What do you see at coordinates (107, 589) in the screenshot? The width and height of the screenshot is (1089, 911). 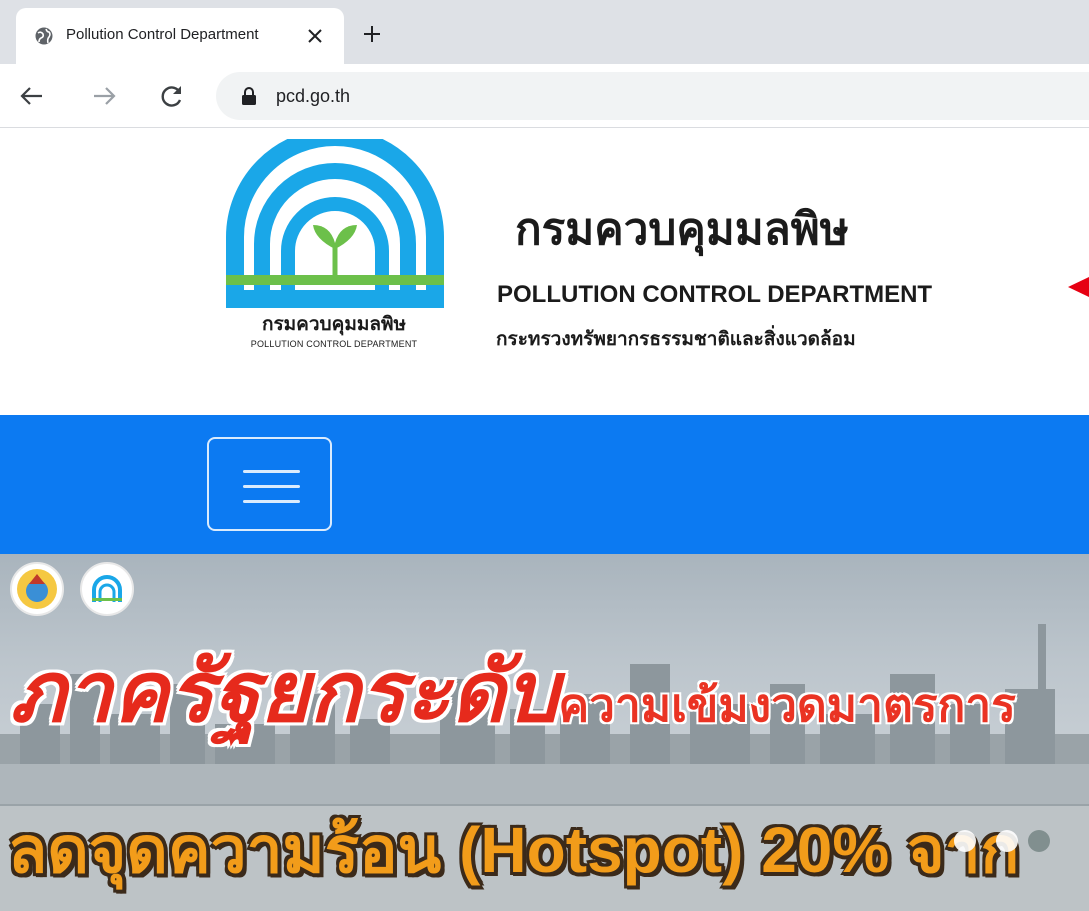 I see `pcd-small-logo` at bounding box center [107, 589].